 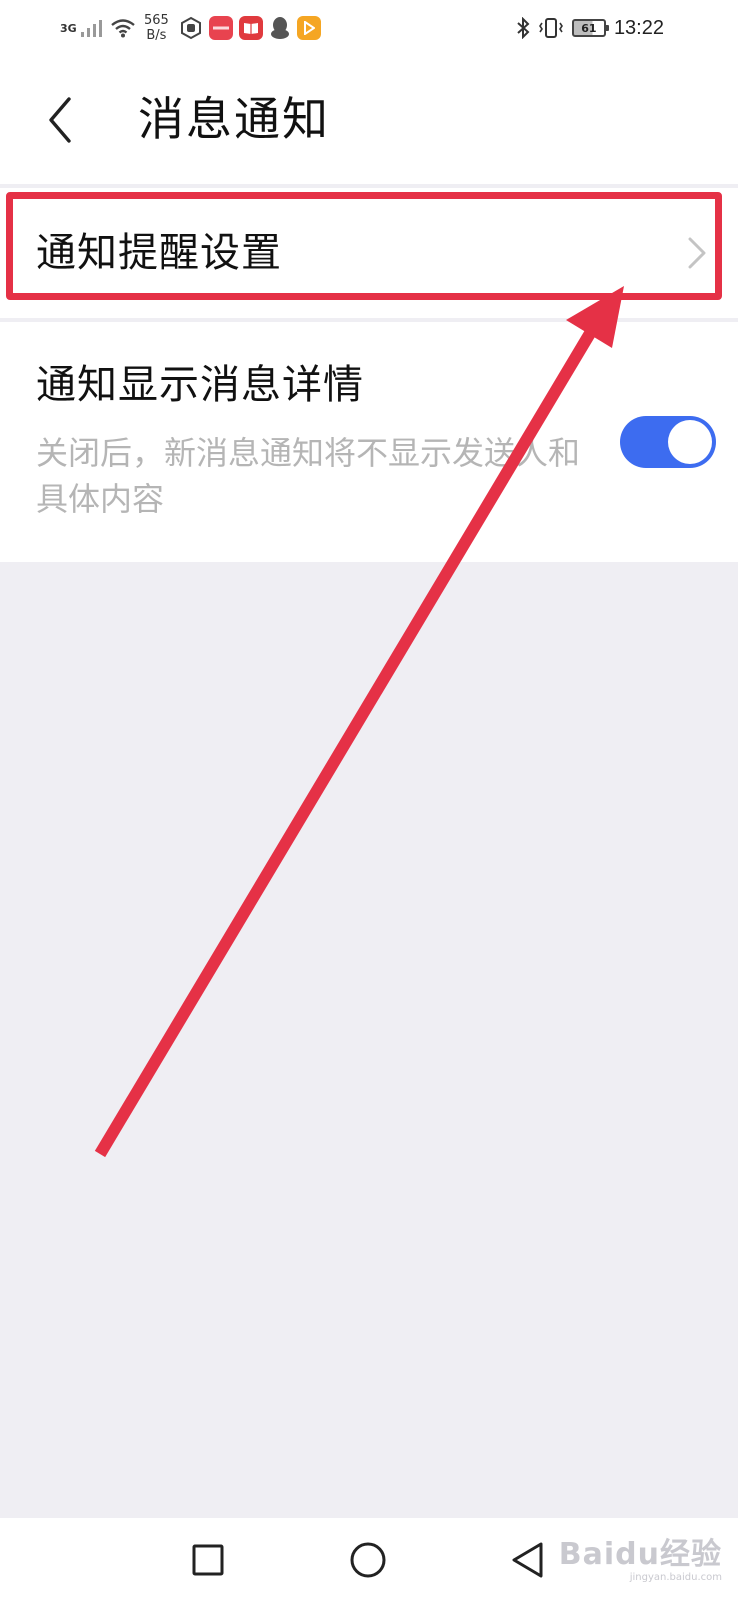 I want to click on wifi-icon, so click(x=123, y=28).